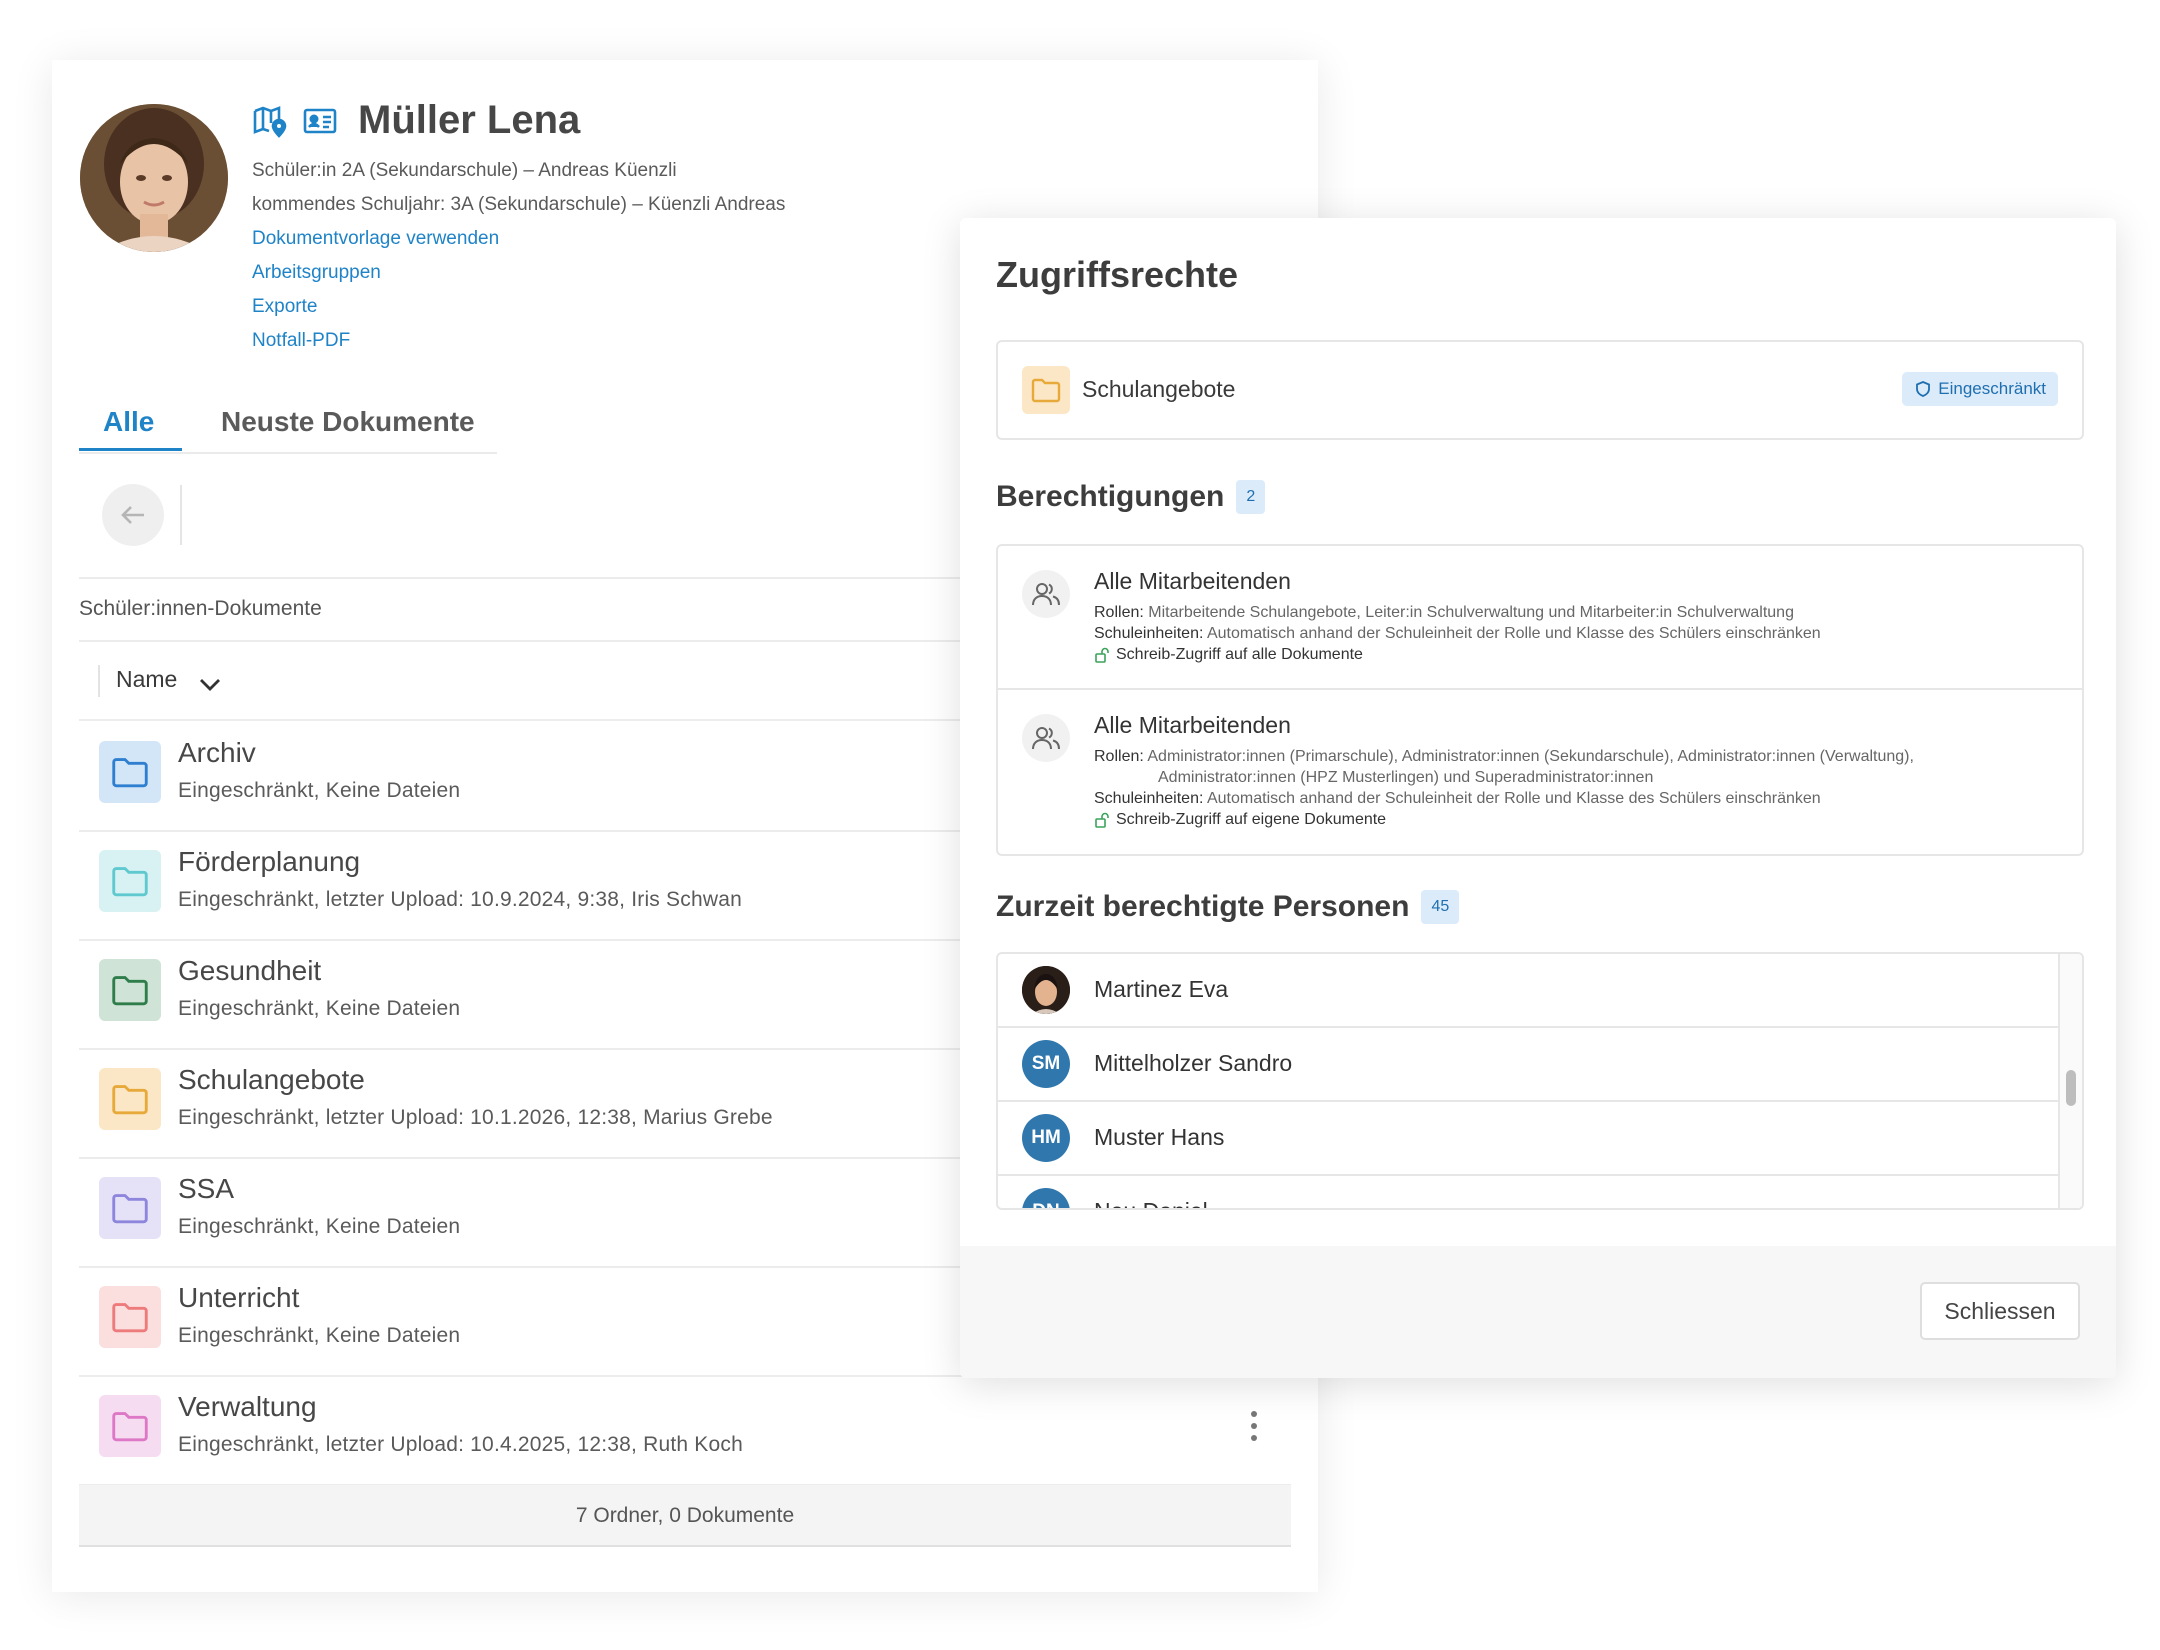 The height and width of the screenshot is (1650, 2160). Describe the element at coordinates (1528, 991) in the screenshot. I see `list-item: Martinez Eva` at that location.